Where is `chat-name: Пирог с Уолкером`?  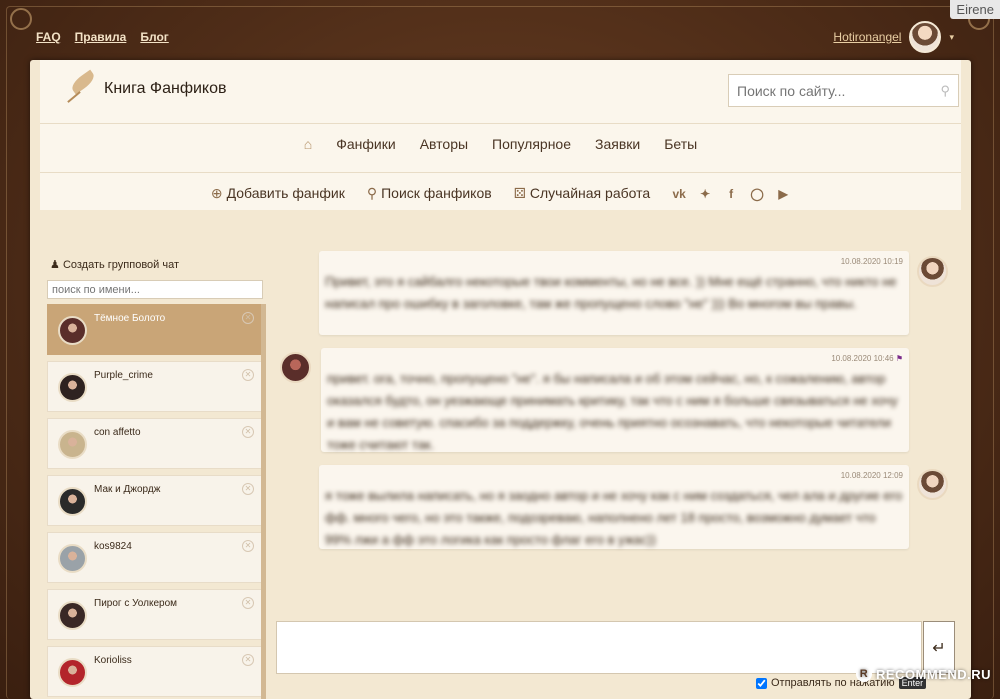
chat-name: Пирог с Уолкером is located at coordinates (136, 603).